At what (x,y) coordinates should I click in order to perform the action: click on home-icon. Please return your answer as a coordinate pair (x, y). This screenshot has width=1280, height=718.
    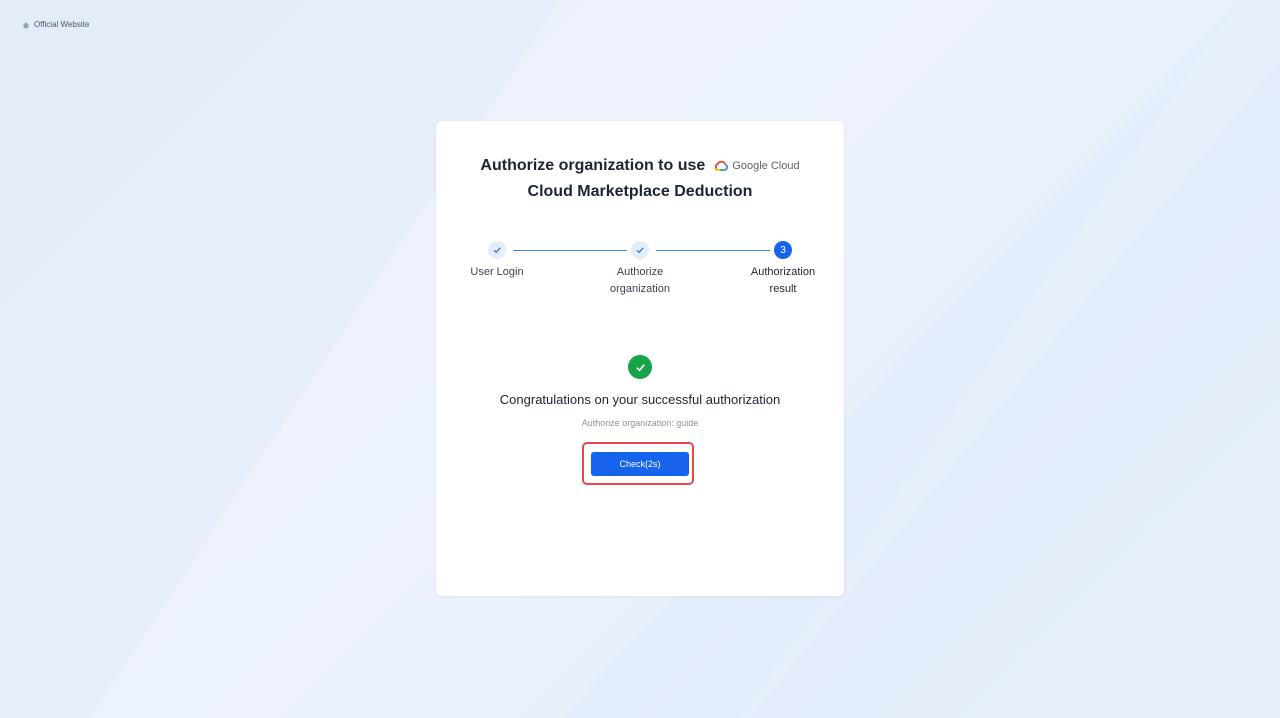
    Looking at the image, I should click on (26, 24).